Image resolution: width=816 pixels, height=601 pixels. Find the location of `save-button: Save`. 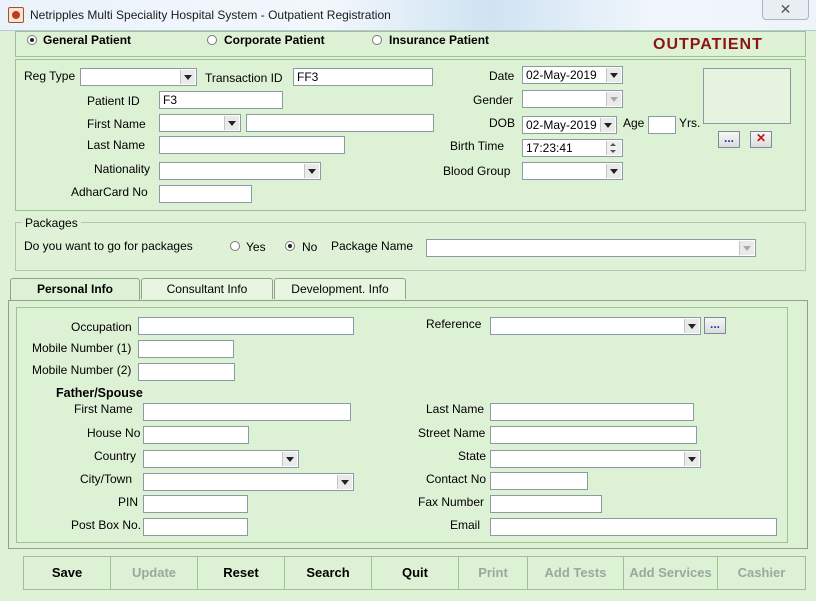

save-button: Save is located at coordinates (67, 573).